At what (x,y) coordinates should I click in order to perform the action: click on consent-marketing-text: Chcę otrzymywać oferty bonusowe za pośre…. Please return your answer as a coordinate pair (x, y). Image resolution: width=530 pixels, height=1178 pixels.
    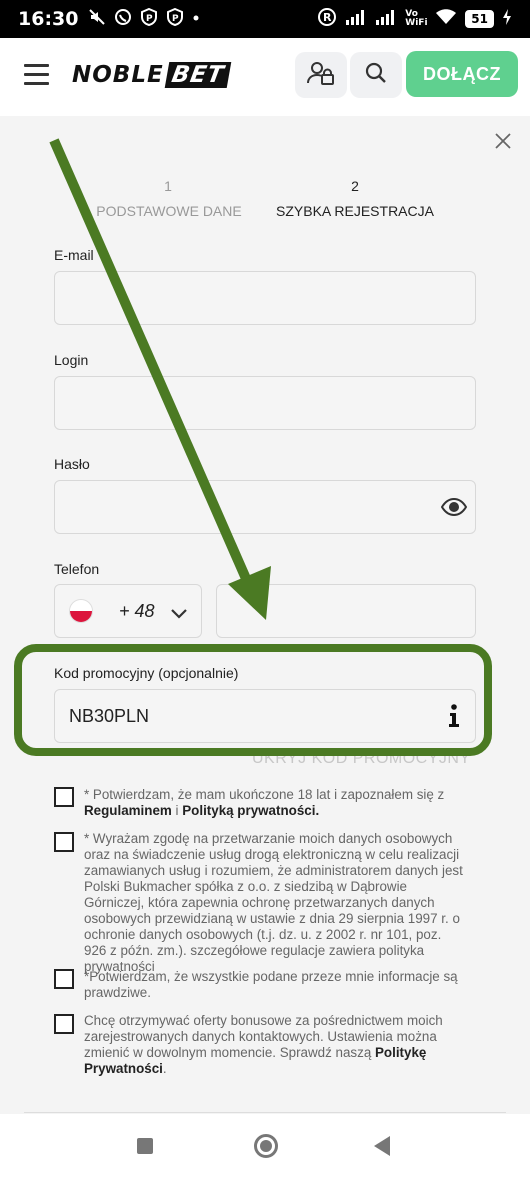
    Looking at the image, I should click on (274, 1045).